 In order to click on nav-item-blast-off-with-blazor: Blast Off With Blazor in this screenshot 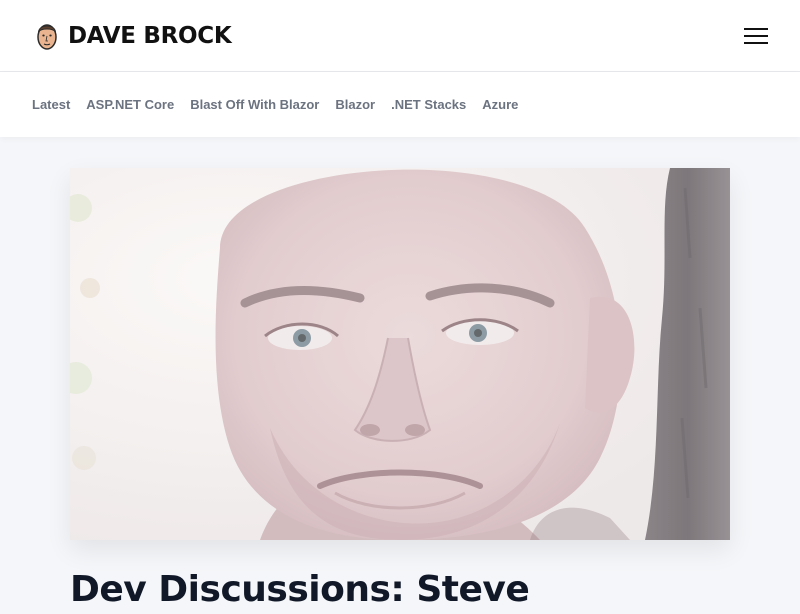, I will do `click(254, 104)`.